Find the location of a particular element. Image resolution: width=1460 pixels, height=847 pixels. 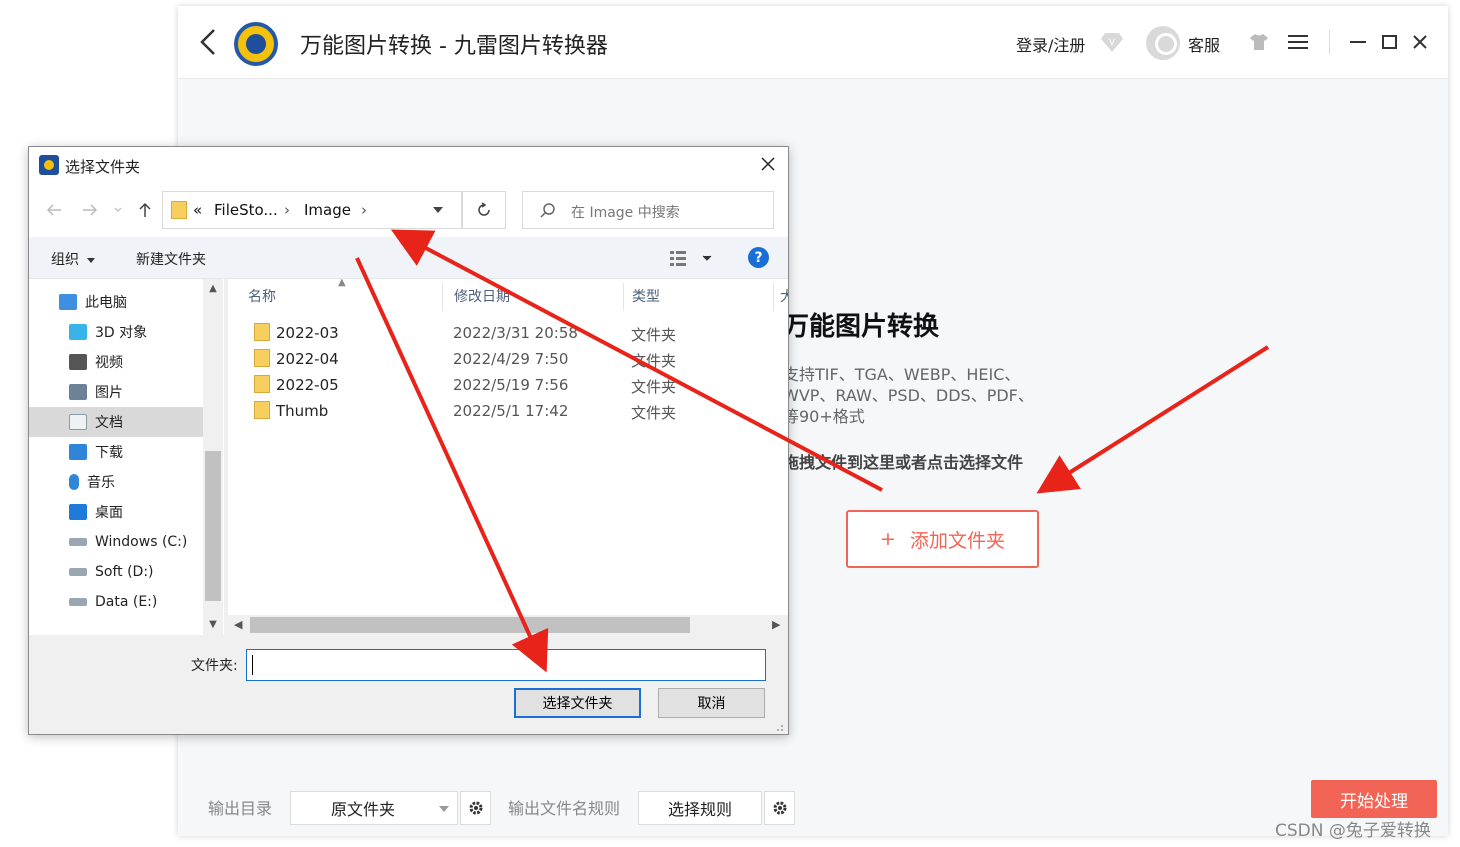

address-bar: « FileSto... › Image › is located at coordinates (312, 210).